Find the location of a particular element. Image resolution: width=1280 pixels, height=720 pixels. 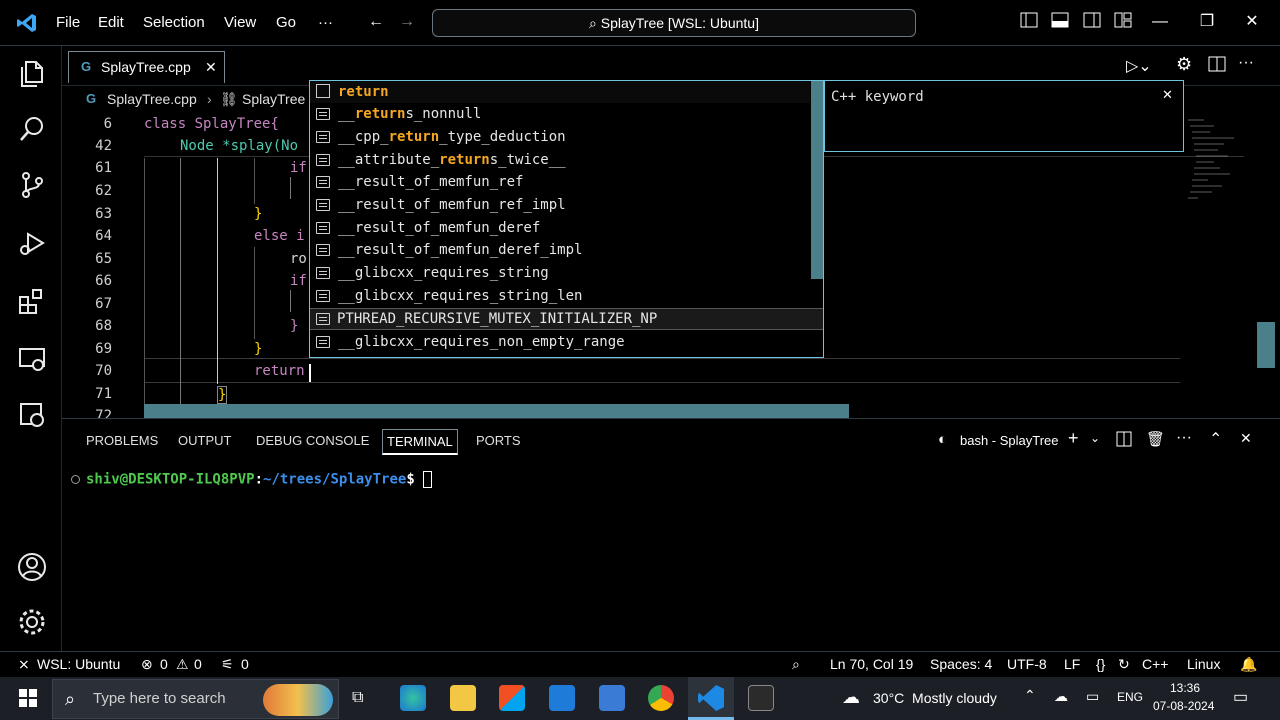

menu-view: View is located at coordinates (240, 22).